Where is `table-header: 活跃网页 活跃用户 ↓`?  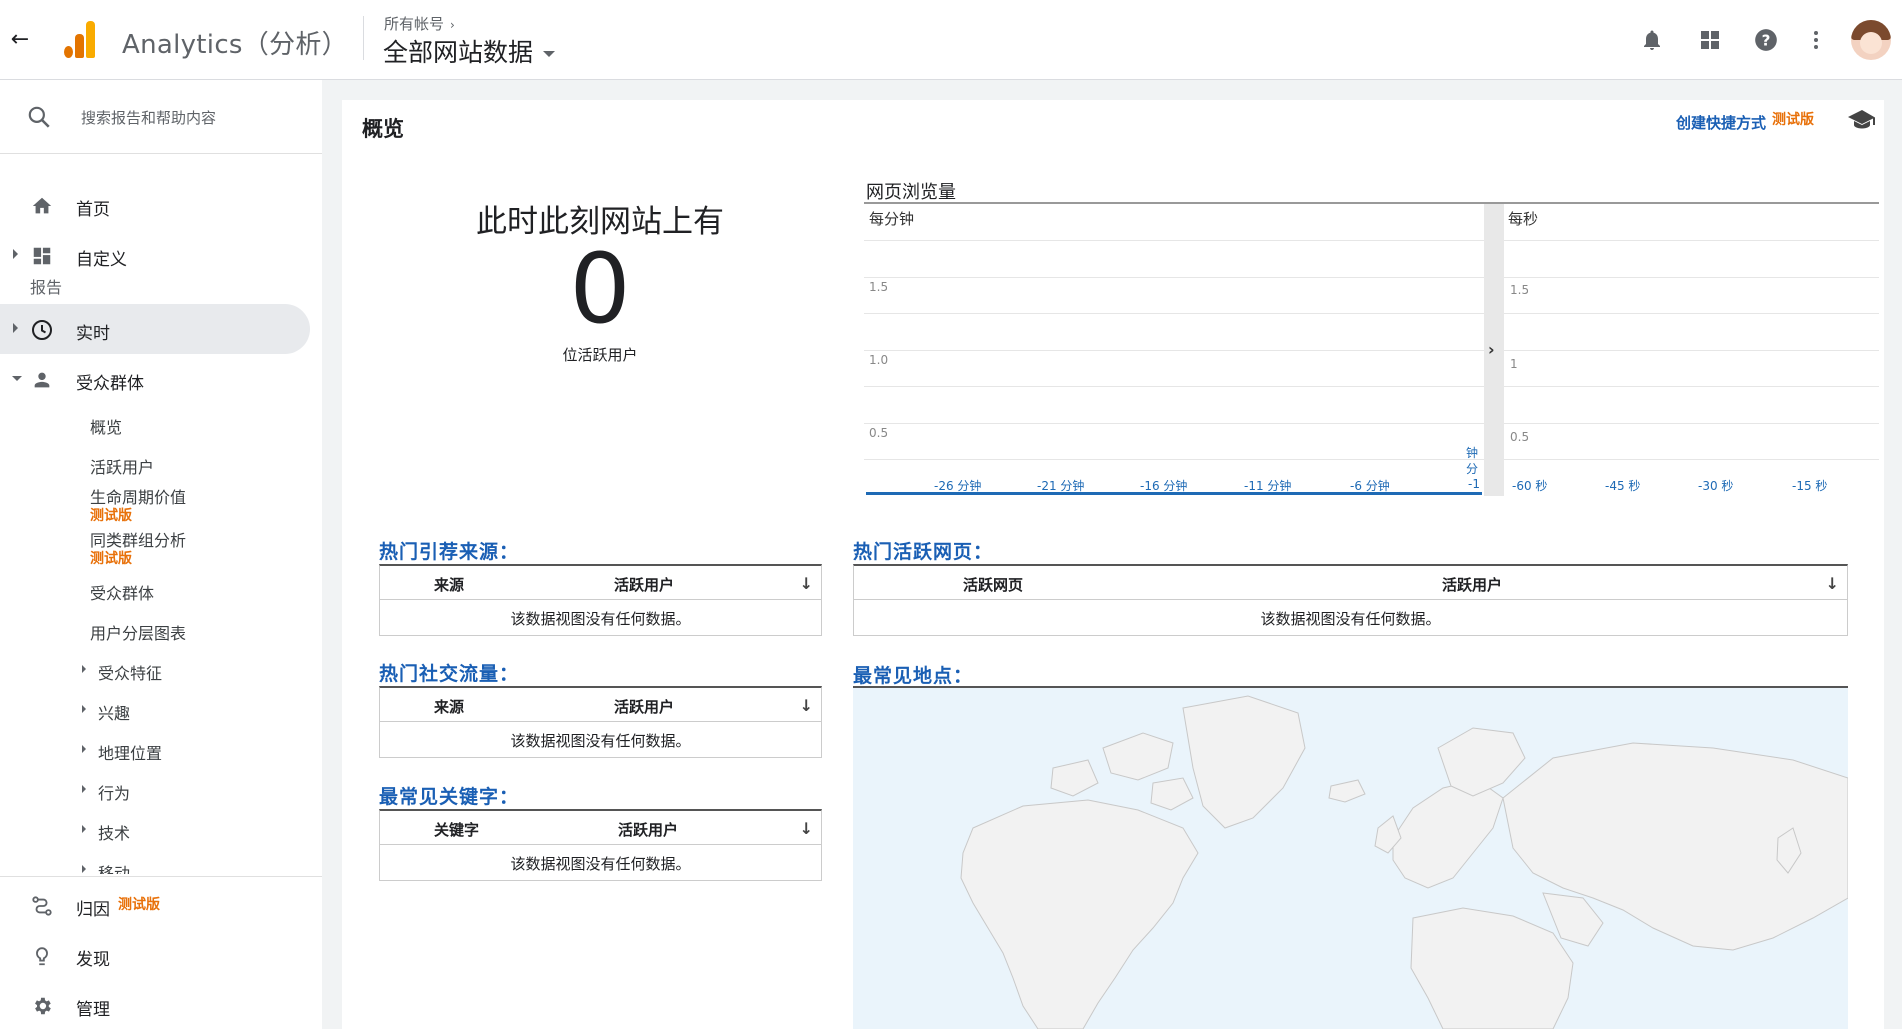 table-header: 活跃网页 活跃用户 ↓ is located at coordinates (1350, 583).